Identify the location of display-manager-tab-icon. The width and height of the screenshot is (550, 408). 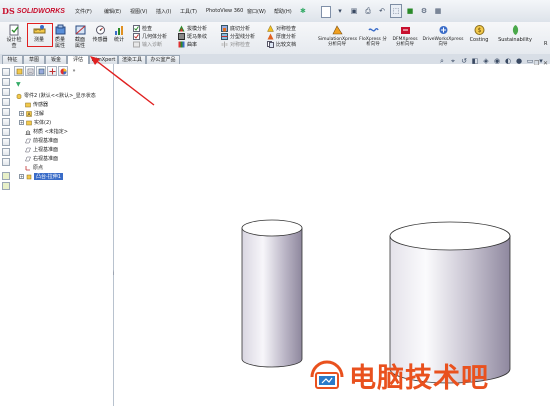
(63, 71).